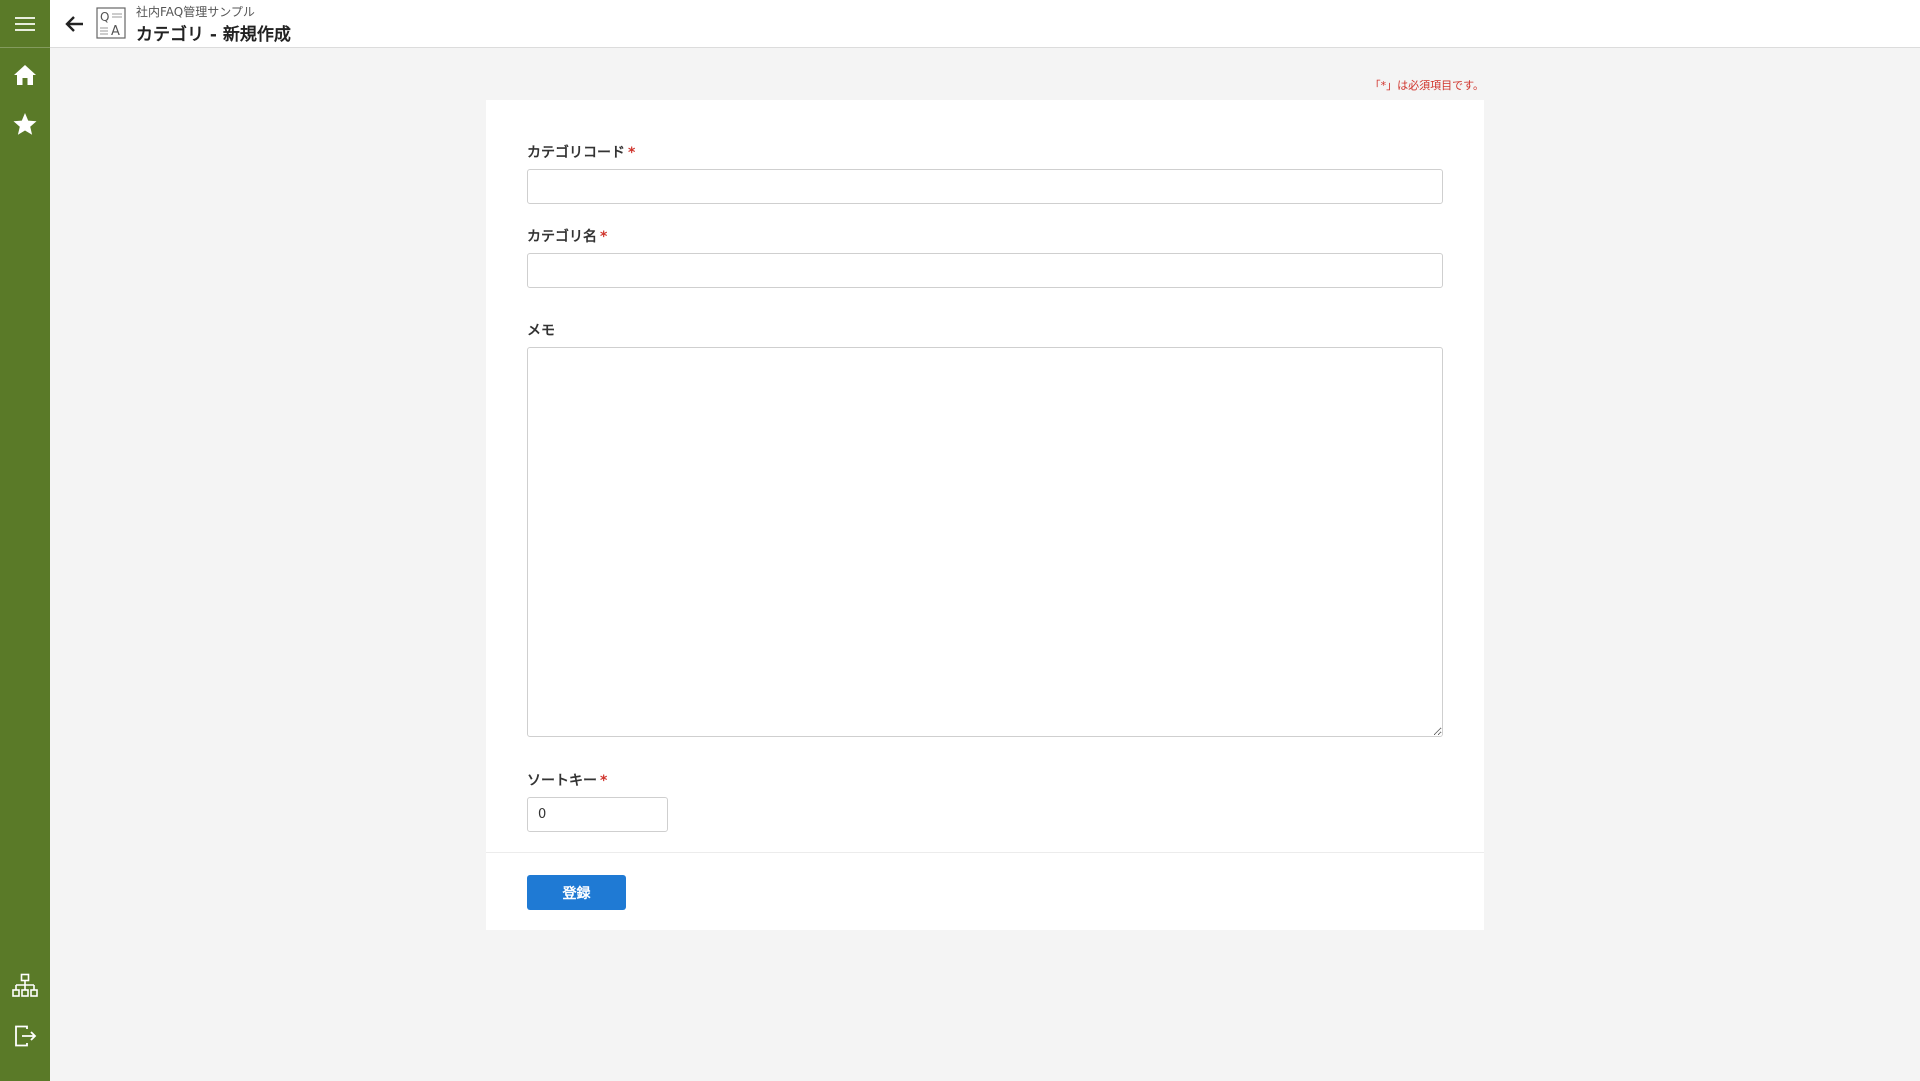 The image size is (1920, 1081). I want to click on category-name-label: カテゴリ名 *, so click(567, 237).